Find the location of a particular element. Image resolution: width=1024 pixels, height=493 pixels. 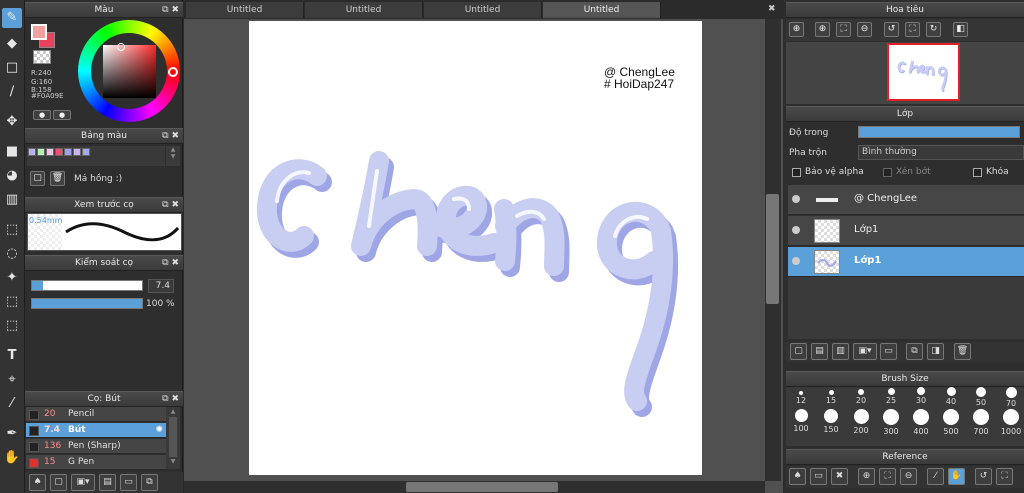

select-pen-icon: ⬚ is located at coordinates (12, 302).